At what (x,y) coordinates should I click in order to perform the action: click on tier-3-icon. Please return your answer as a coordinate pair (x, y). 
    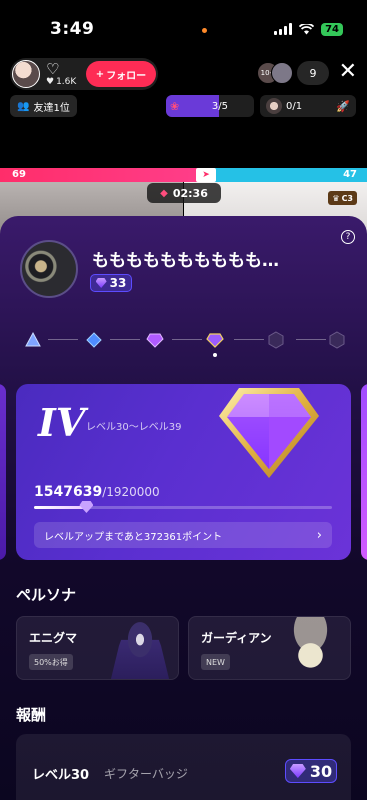
    Looking at the image, I should click on (155, 340).